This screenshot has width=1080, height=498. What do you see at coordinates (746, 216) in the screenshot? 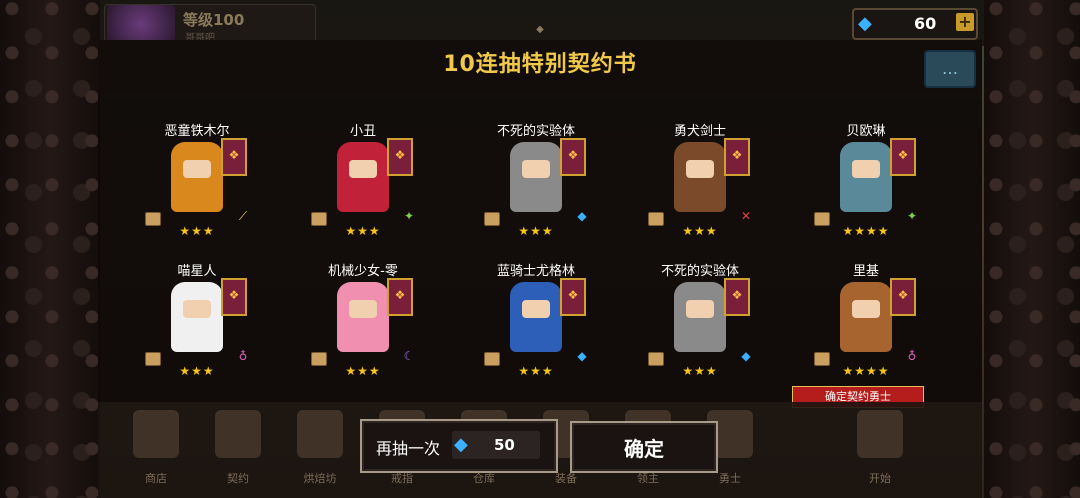
I see `weapon-type-icon: ✕` at bounding box center [746, 216].